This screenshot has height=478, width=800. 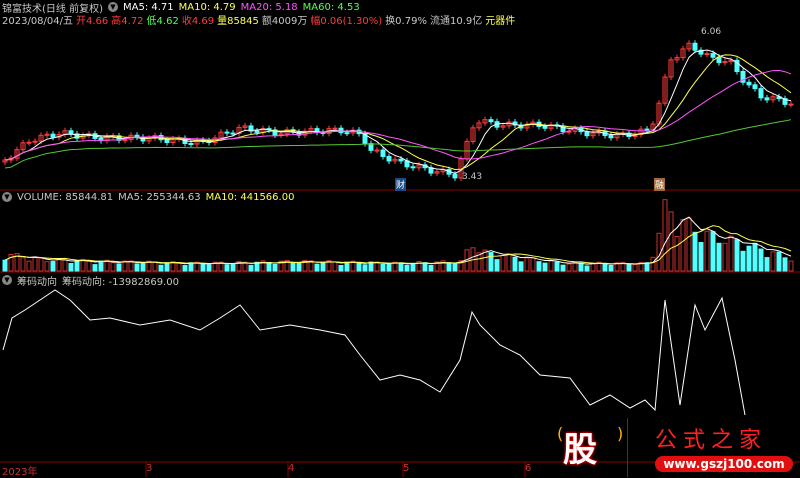 I want to click on float-cap: 流通10.9亿, so click(x=456, y=21).